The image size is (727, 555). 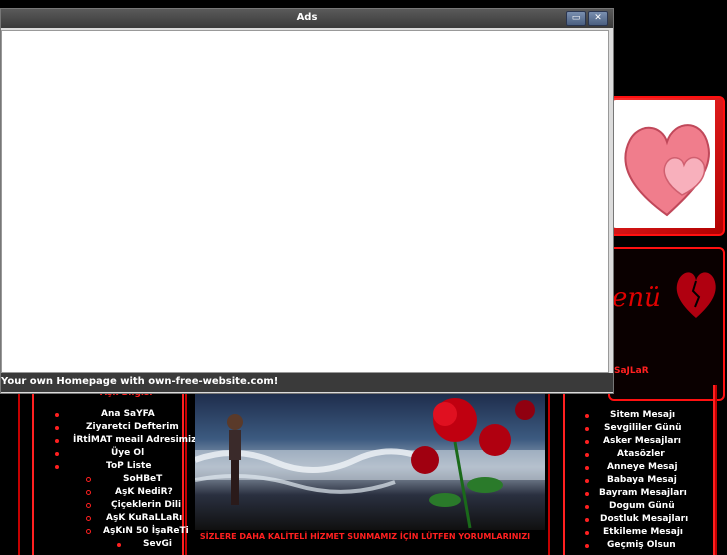 What do you see at coordinates (642, 415) in the screenshot?
I see `right-menu-item: Sitem Mesajı` at bounding box center [642, 415].